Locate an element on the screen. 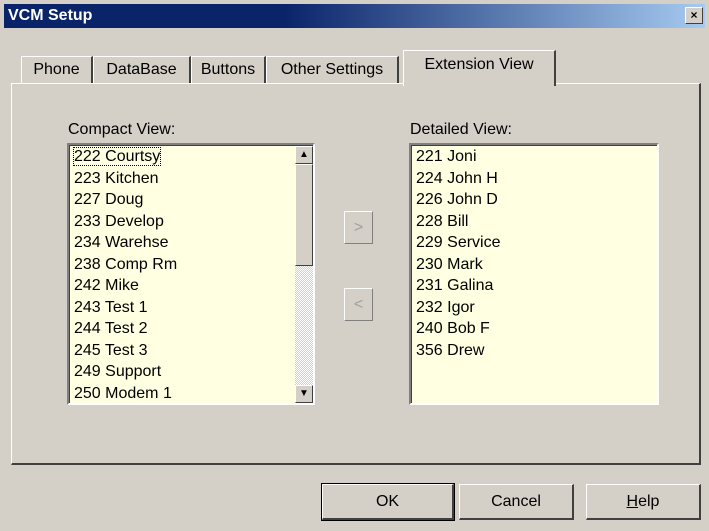  ok-button: OK is located at coordinates (388, 502).